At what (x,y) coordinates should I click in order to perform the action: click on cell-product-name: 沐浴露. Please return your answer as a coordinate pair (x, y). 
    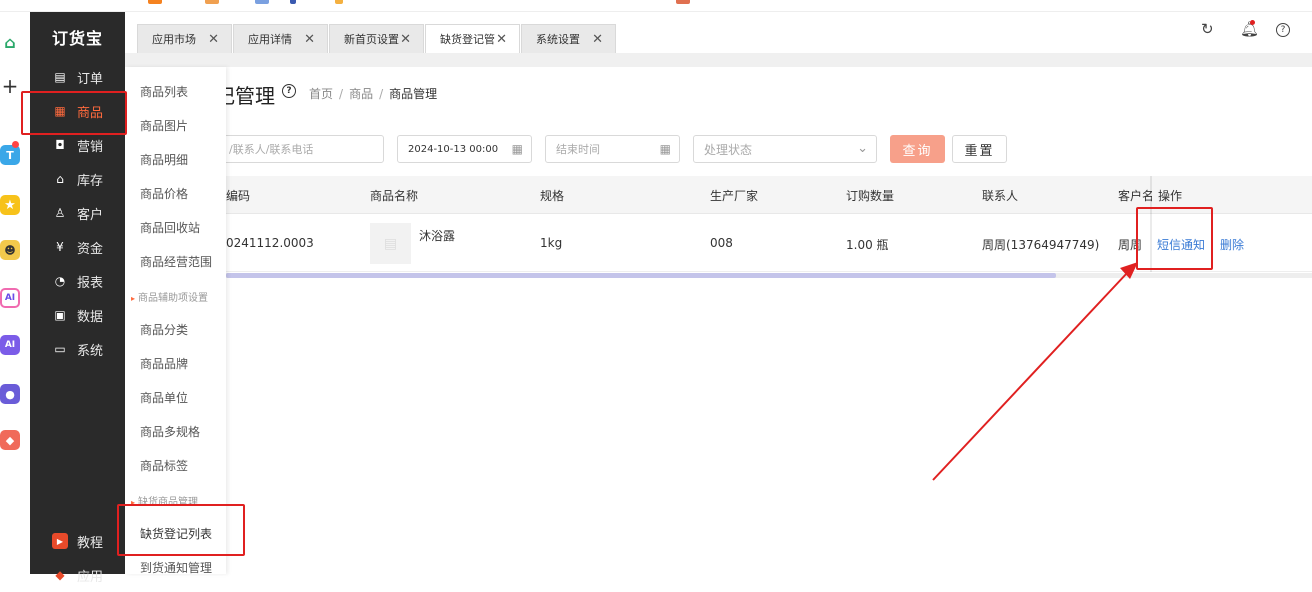
    Looking at the image, I should click on (437, 236).